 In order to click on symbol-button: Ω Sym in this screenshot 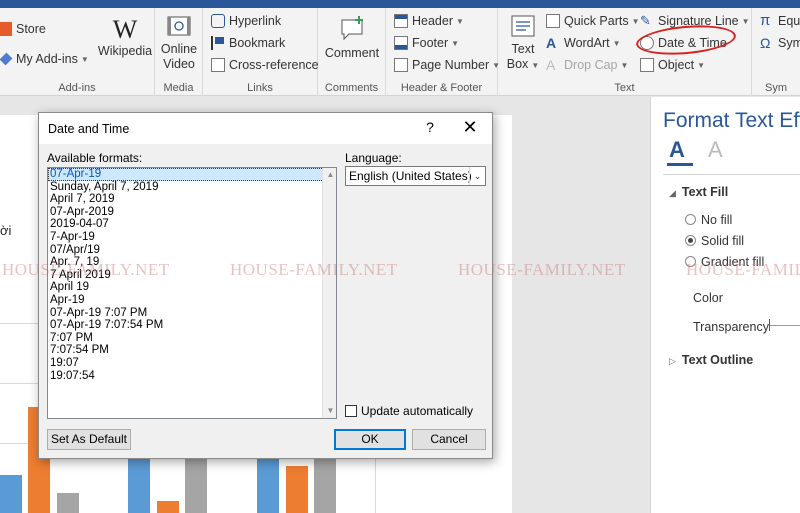, I will do `click(780, 43)`.